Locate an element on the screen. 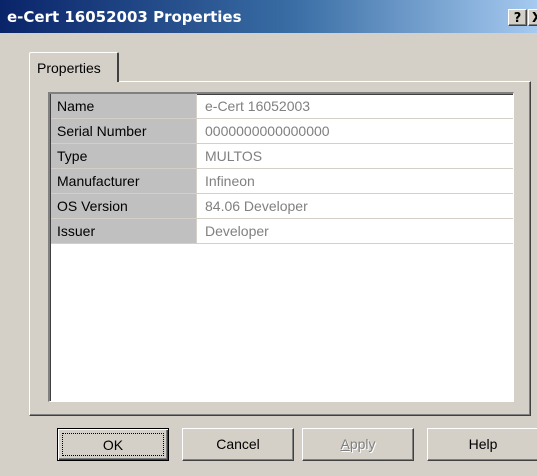 This screenshot has height=476, width=537. help-icon: ? is located at coordinates (517, 17).